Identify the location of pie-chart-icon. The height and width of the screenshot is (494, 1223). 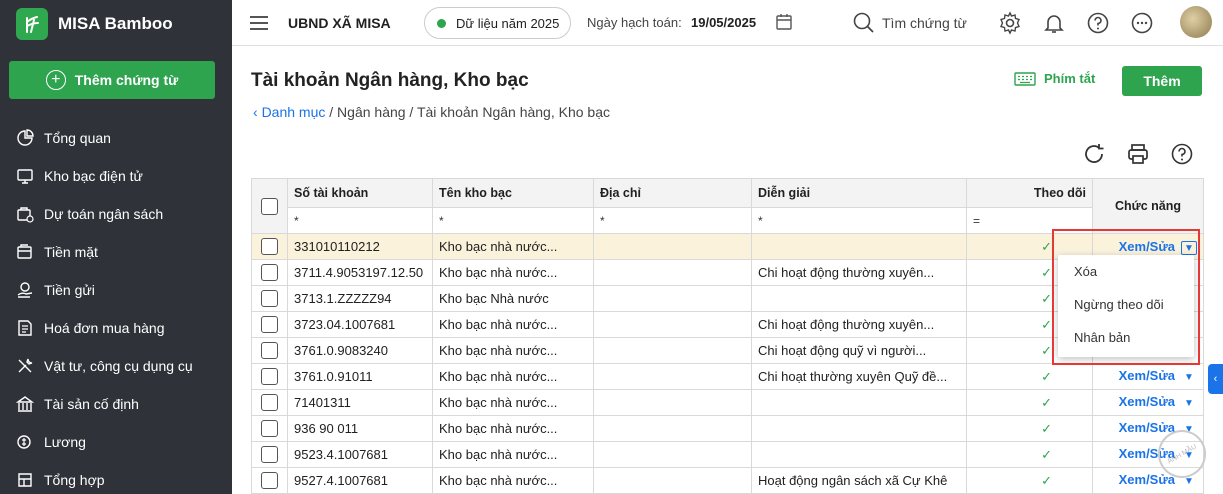
(25, 137).